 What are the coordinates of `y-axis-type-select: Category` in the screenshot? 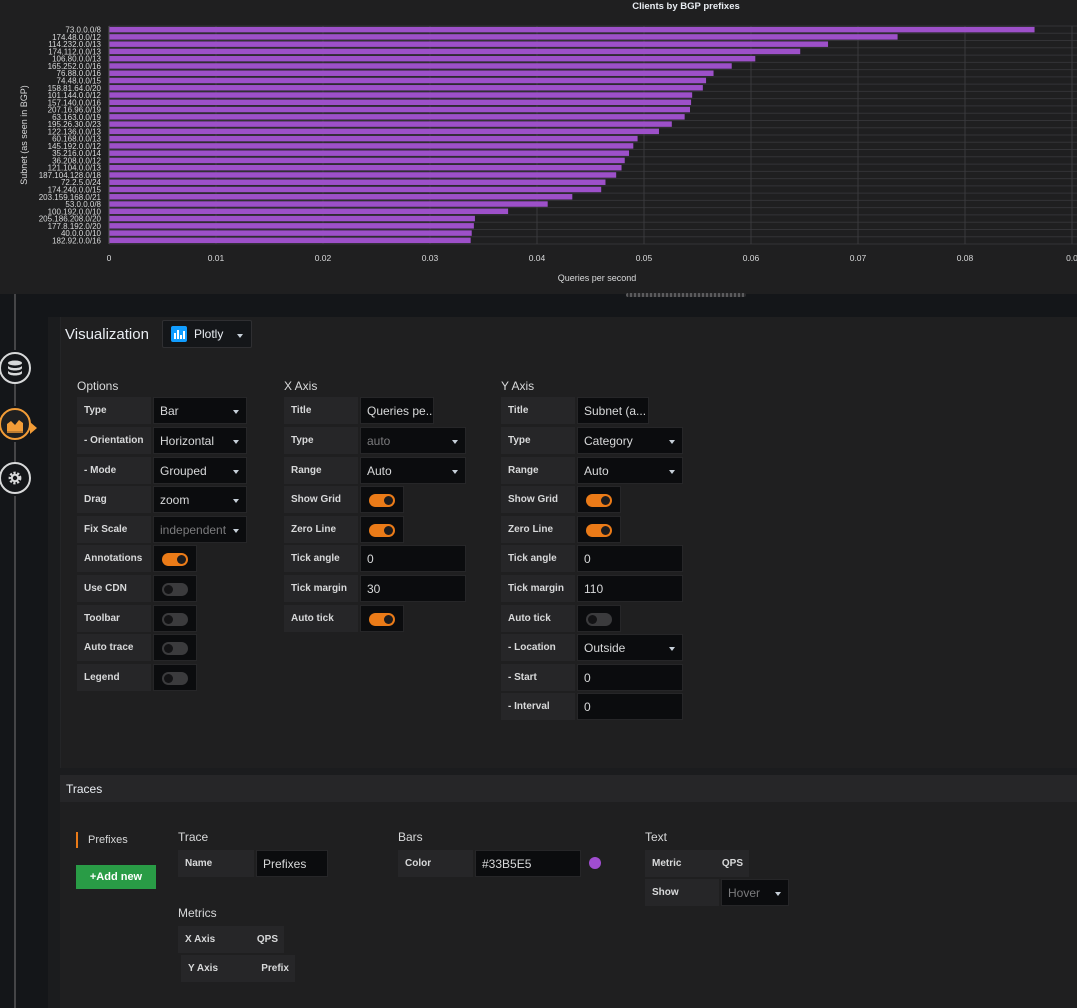 It's located at (630, 440).